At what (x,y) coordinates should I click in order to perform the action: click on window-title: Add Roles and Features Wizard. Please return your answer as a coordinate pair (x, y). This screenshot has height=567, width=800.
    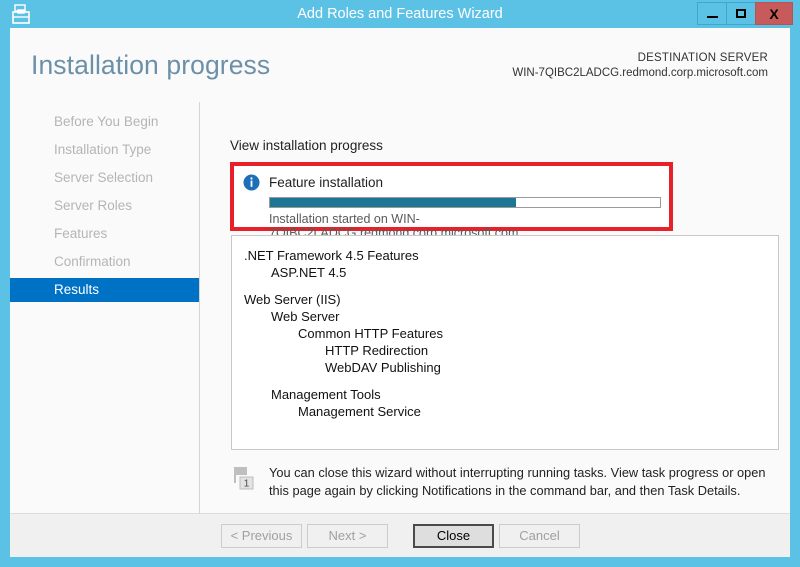
    Looking at the image, I should click on (400, 14).